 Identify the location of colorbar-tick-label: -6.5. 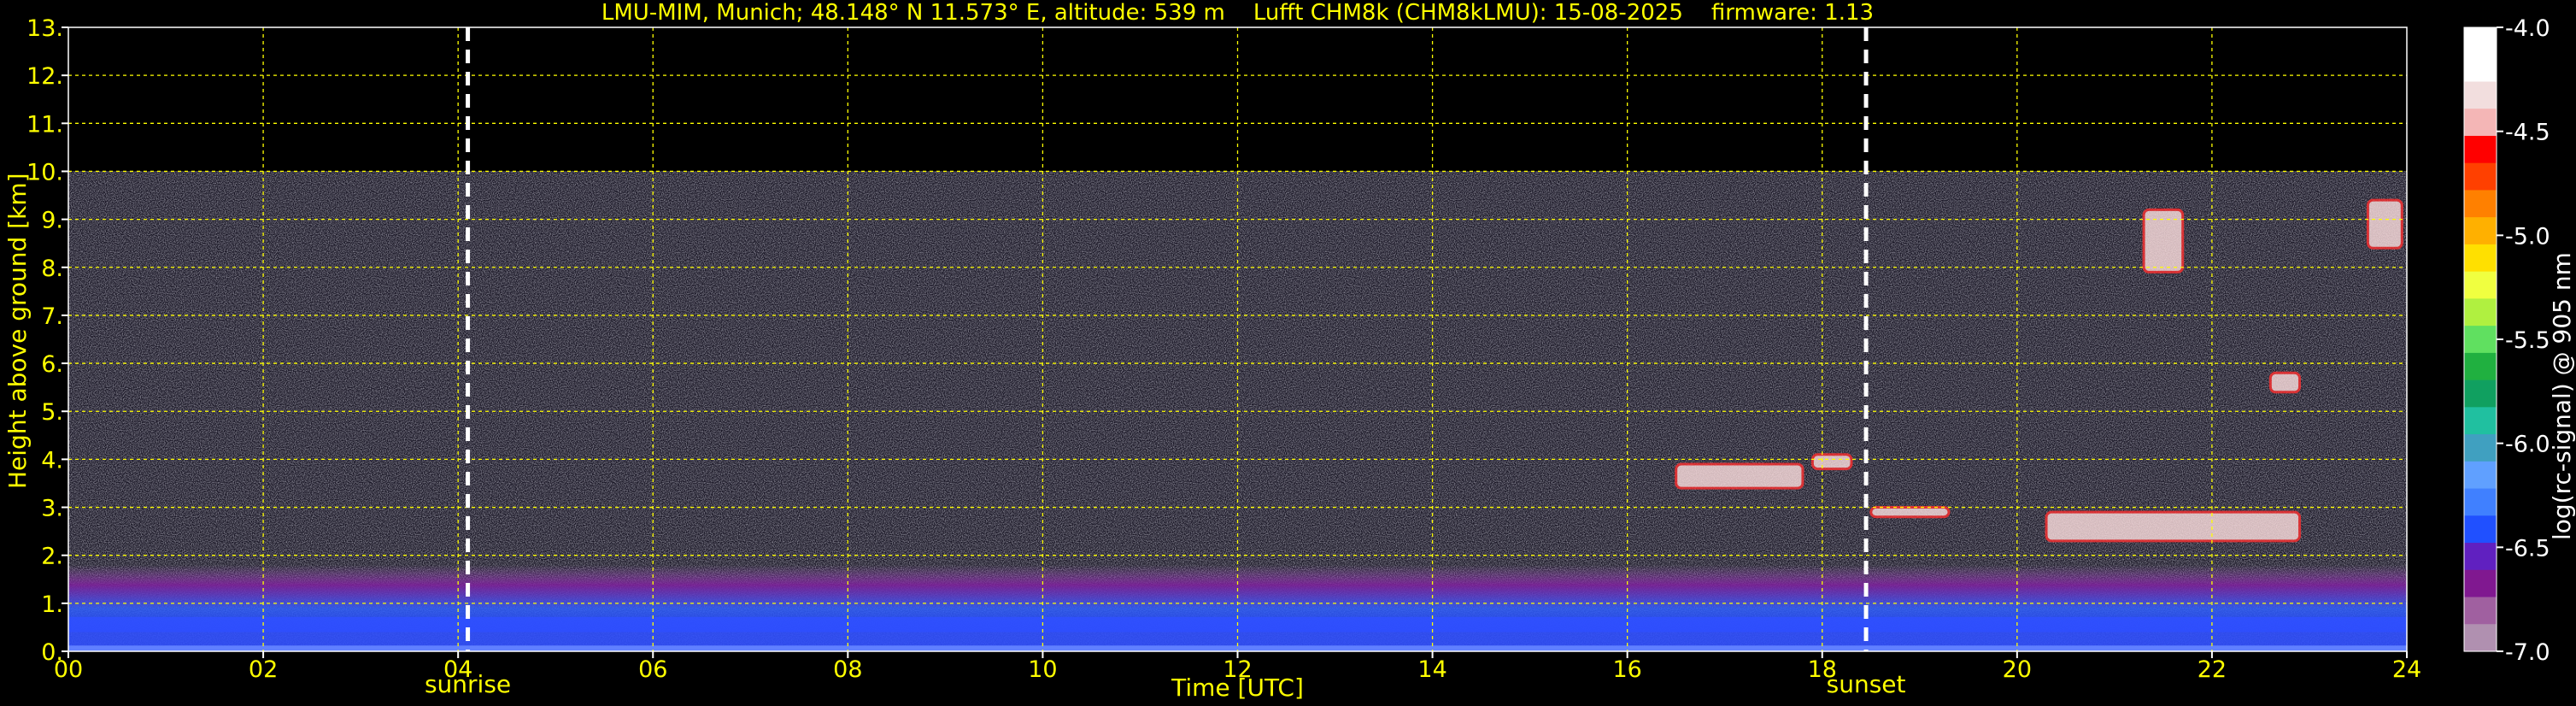
(2527, 548).